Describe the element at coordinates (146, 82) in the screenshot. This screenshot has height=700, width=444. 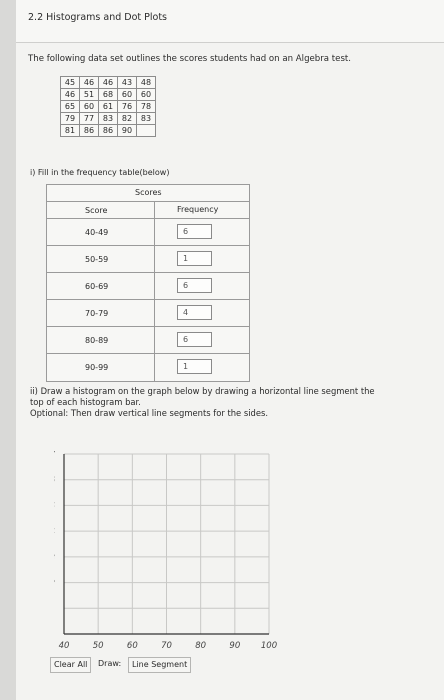
I see `data-cell: 48` at that location.